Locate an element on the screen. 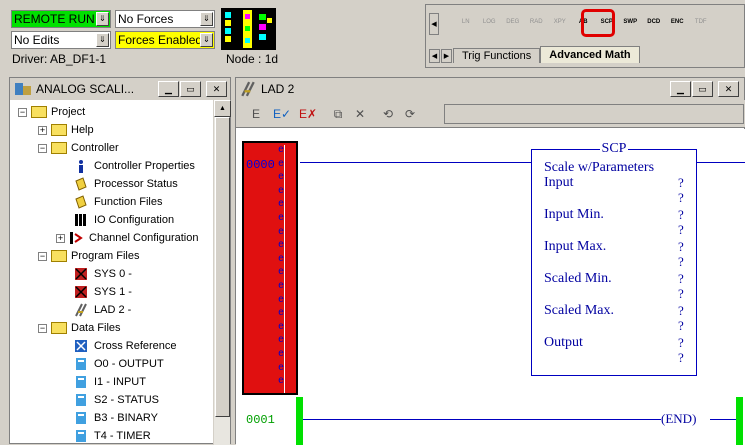 Image resolution: width=745 pixels, height=445 pixels. tree-item-program-files: − Program Files is located at coordinates (88, 256).